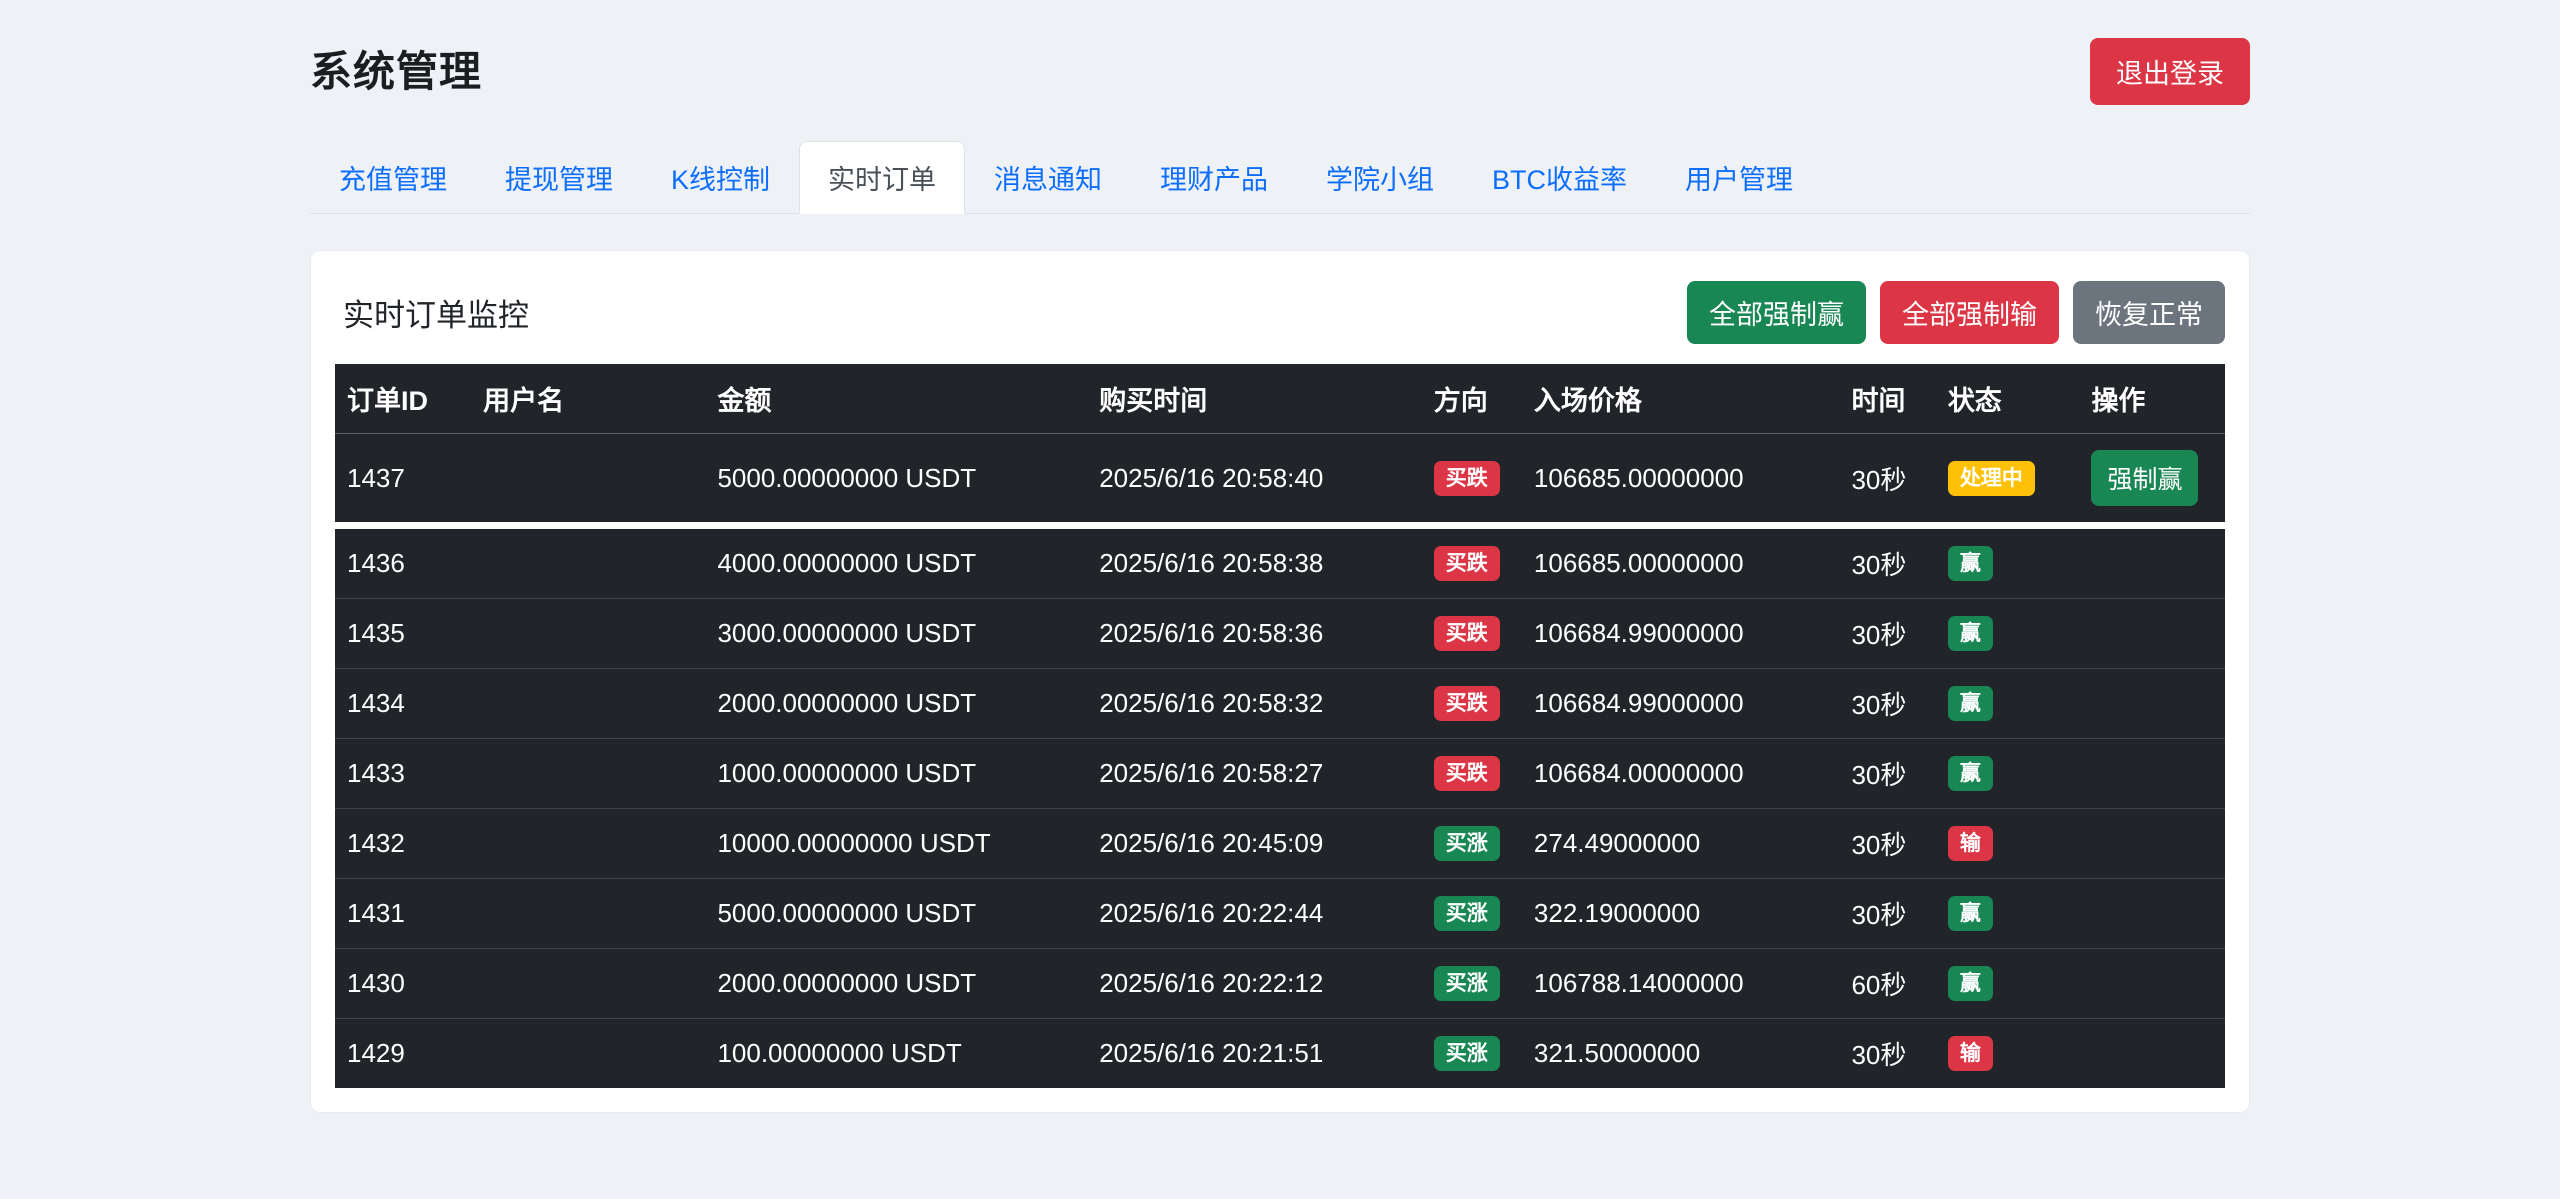 This screenshot has height=1199, width=2560. Describe the element at coordinates (1969, 312) in the screenshot. I see `force-all-lose-button: 全部强制输` at that location.